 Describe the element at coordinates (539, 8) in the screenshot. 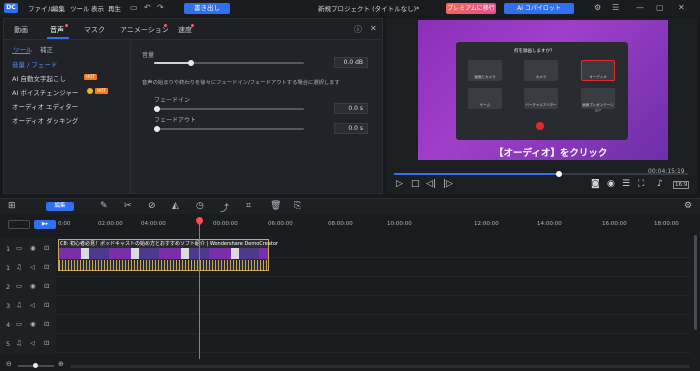

I see `copilot-button: AI コパイロット` at that location.